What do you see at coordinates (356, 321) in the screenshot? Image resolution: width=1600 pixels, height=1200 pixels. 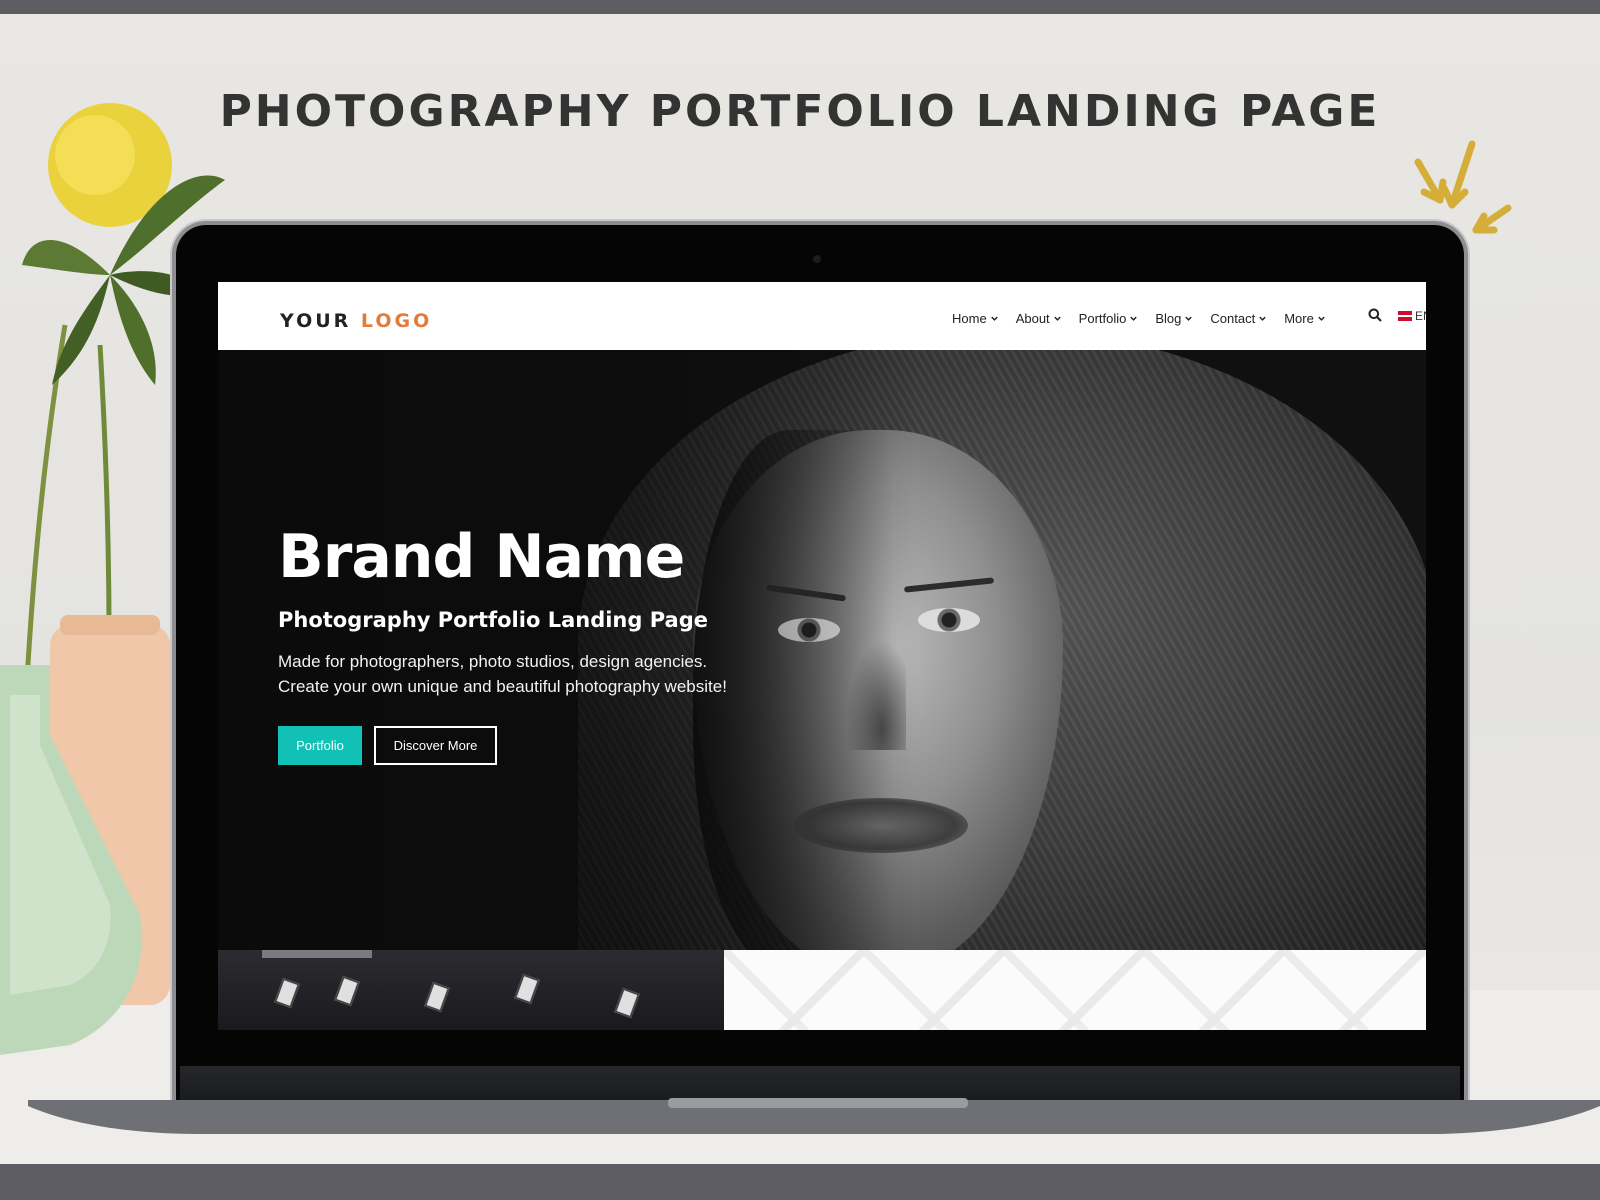 I see `site-logo: YOUR LOGO` at bounding box center [356, 321].